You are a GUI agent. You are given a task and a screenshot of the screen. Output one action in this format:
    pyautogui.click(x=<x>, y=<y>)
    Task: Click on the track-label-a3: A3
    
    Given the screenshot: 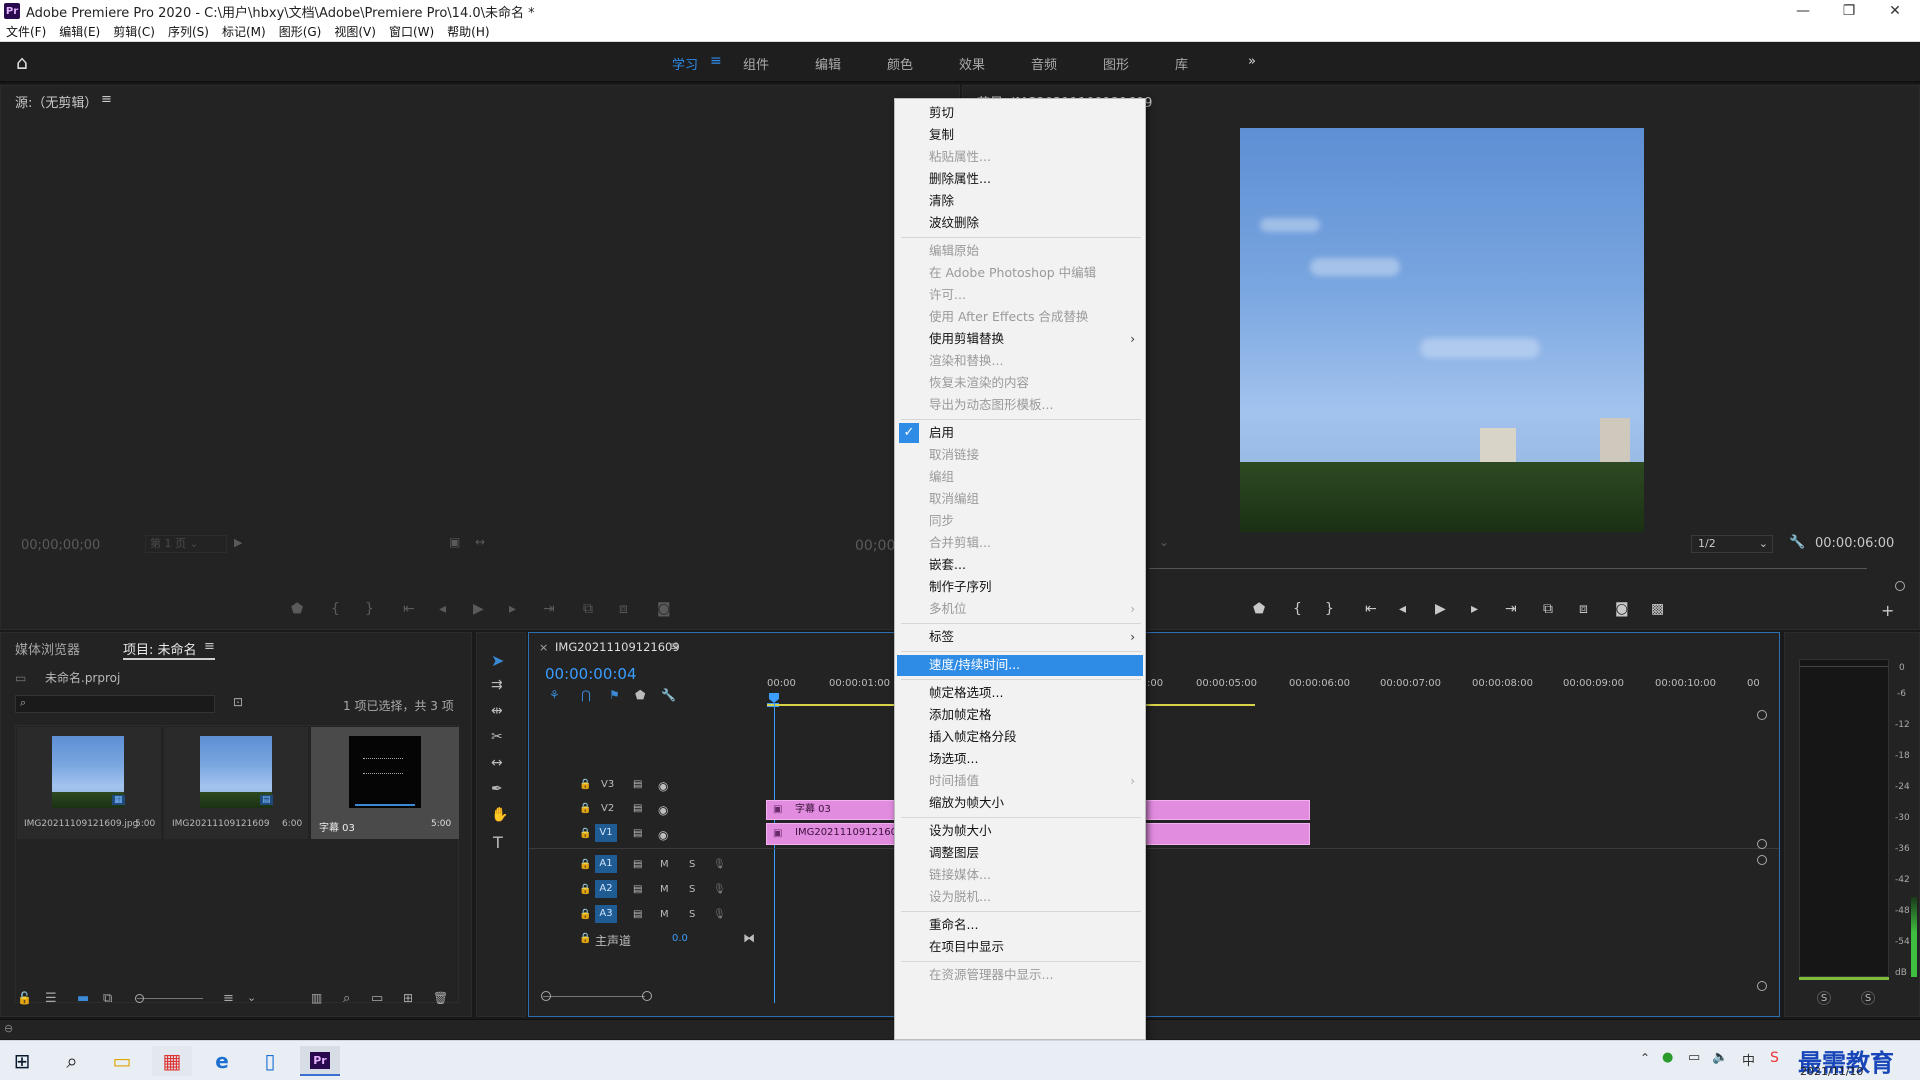 What is the action you would take?
    pyautogui.click(x=606, y=914)
    